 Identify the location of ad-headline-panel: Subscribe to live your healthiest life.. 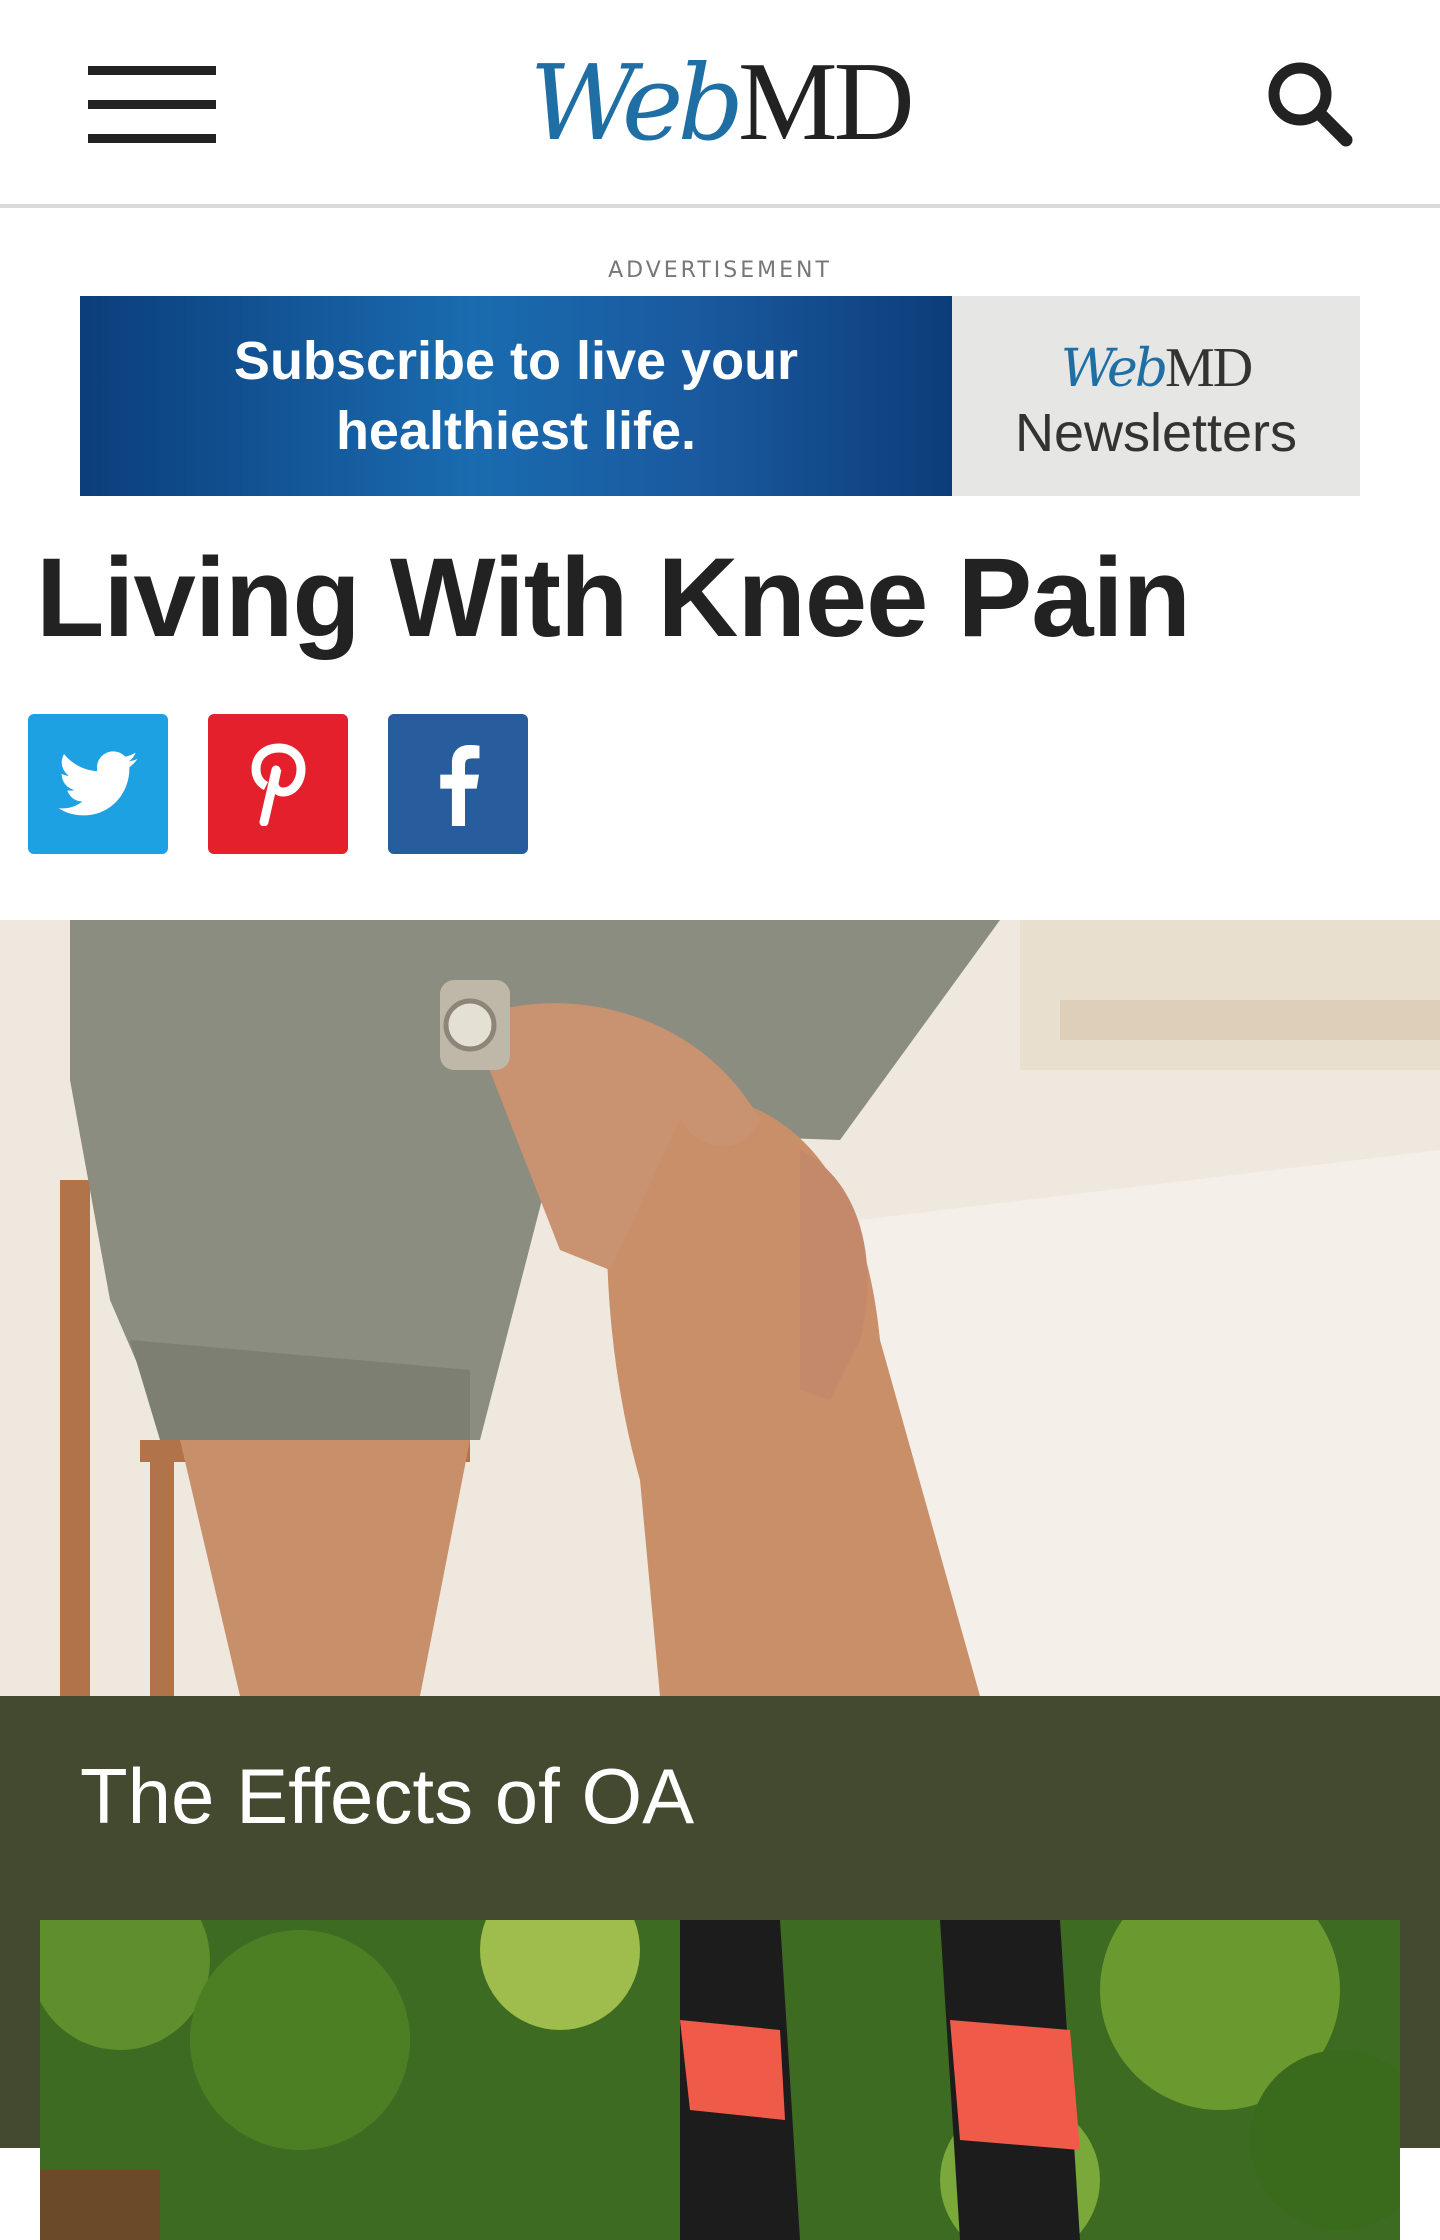
(516, 396).